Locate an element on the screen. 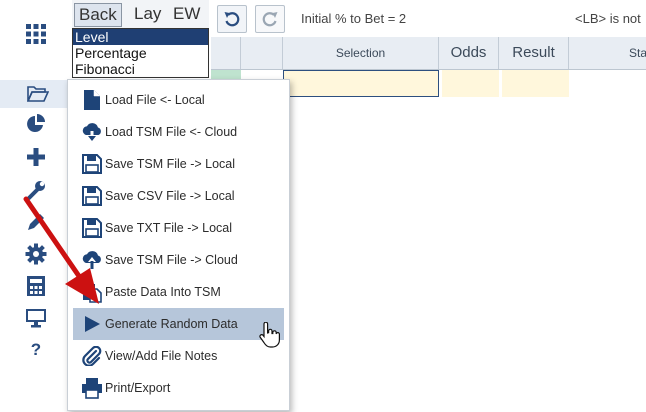 This screenshot has width=646, height=412. bet-type-tabs: Back Lay EW is located at coordinates (140, 14).